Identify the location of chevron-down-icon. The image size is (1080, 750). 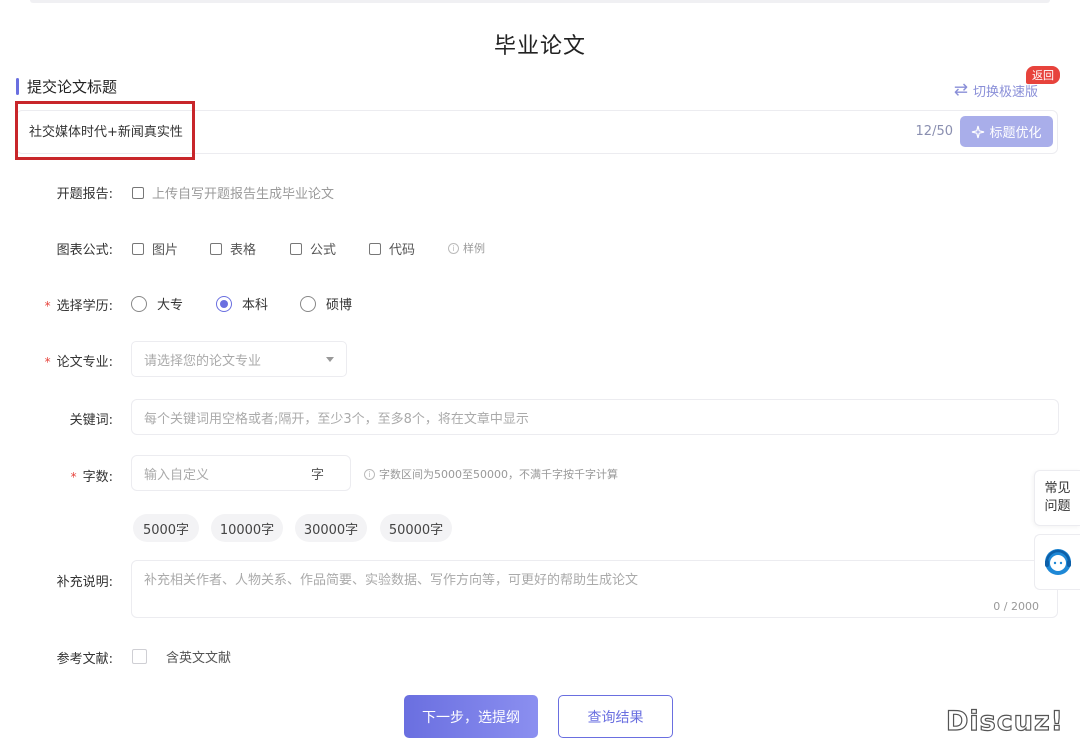
(330, 359).